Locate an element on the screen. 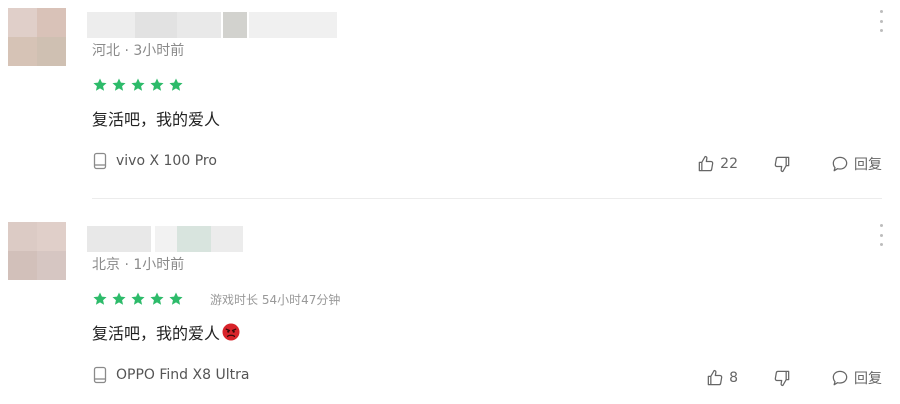 This screenshot has width=900, height=404. timestamp: 3小时前 is located at coordinates (159, 51).